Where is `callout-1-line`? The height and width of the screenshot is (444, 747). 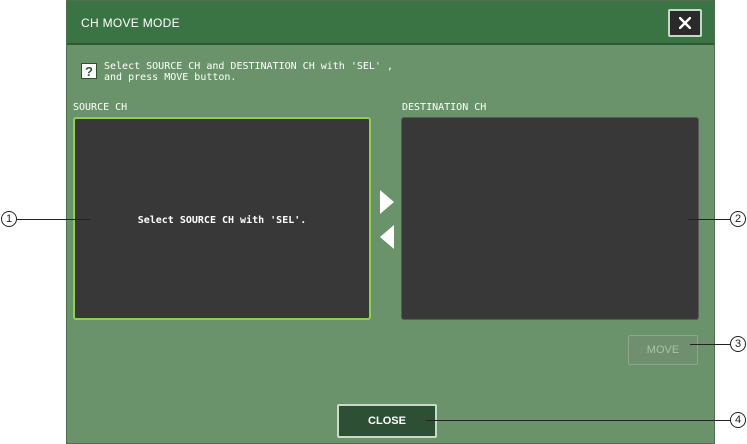
callout-1-line is located at coordinates (53, 219).